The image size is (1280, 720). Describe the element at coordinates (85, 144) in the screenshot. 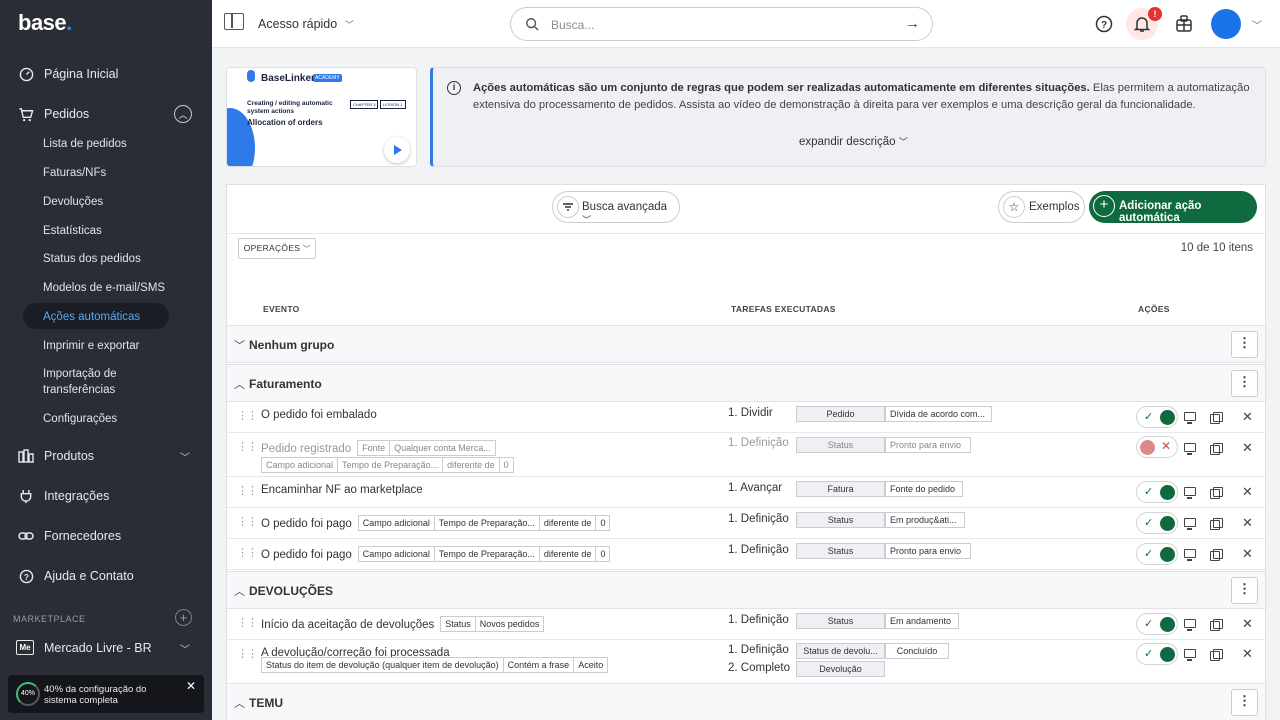

I see `sub-lista-pedidos: Lista de pedidos` at that location.